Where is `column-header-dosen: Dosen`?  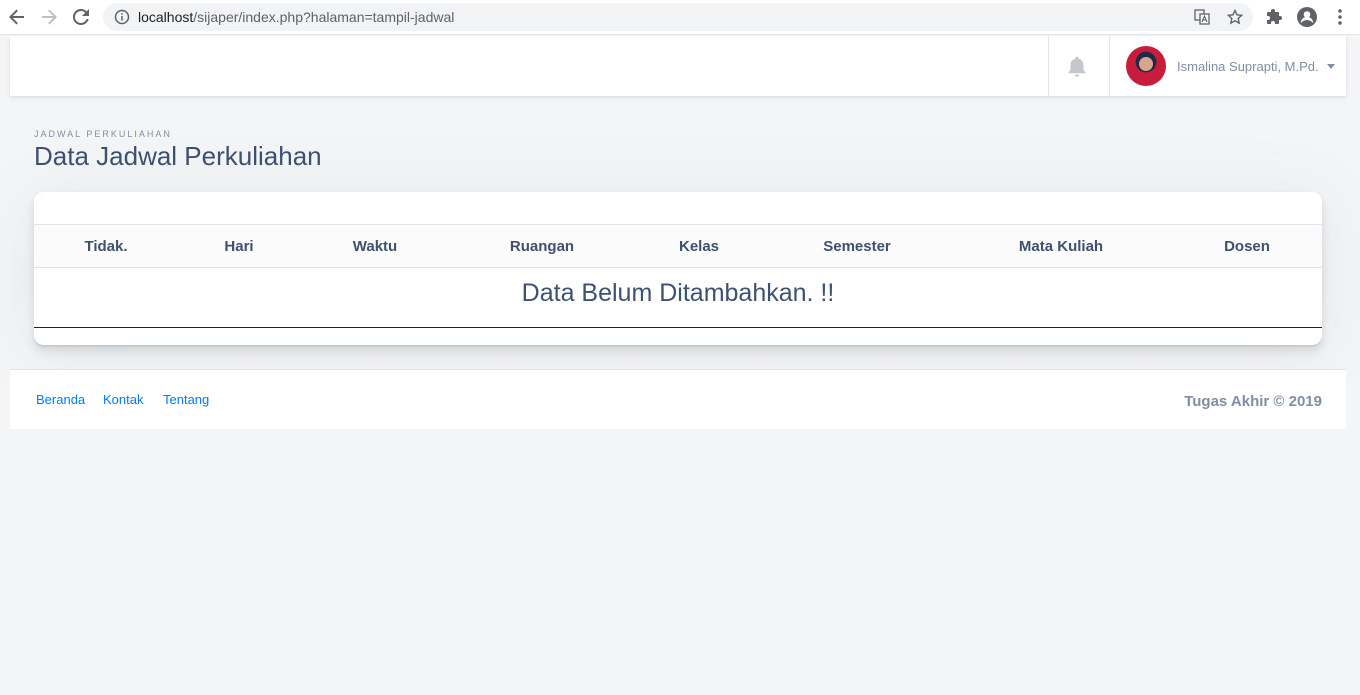 column-header-dosen: Dosen is located at coordinates (1247, 246).